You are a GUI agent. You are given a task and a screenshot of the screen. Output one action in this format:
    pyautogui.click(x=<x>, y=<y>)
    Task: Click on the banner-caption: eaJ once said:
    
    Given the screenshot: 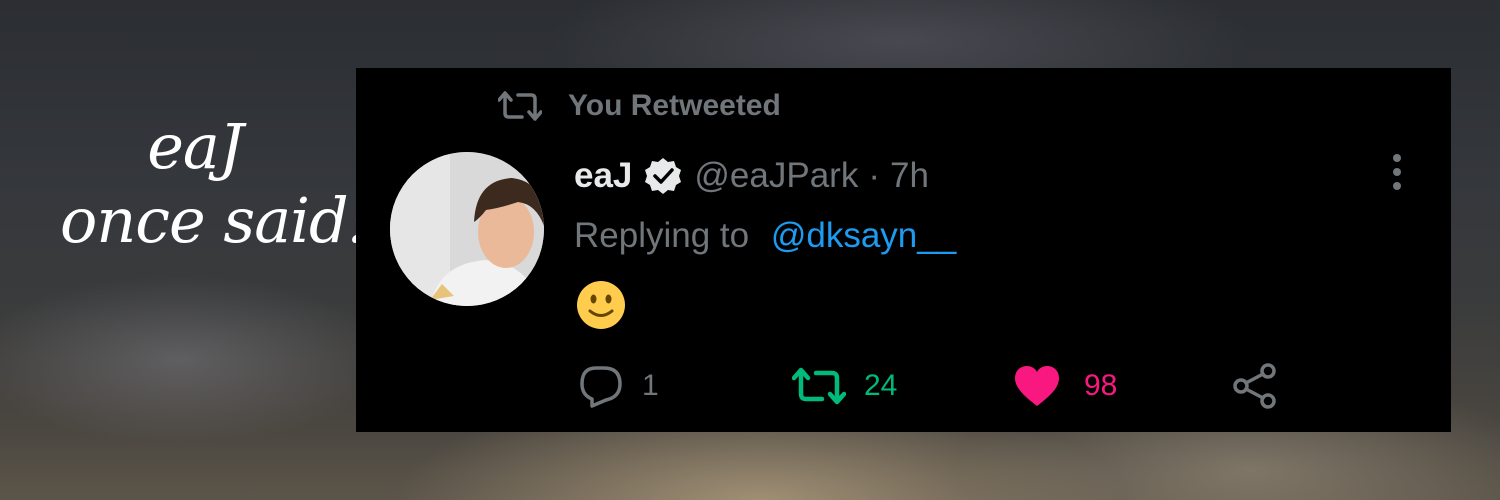 What is the action you would take?
    pyautogui.click(x=214, y=184)
    